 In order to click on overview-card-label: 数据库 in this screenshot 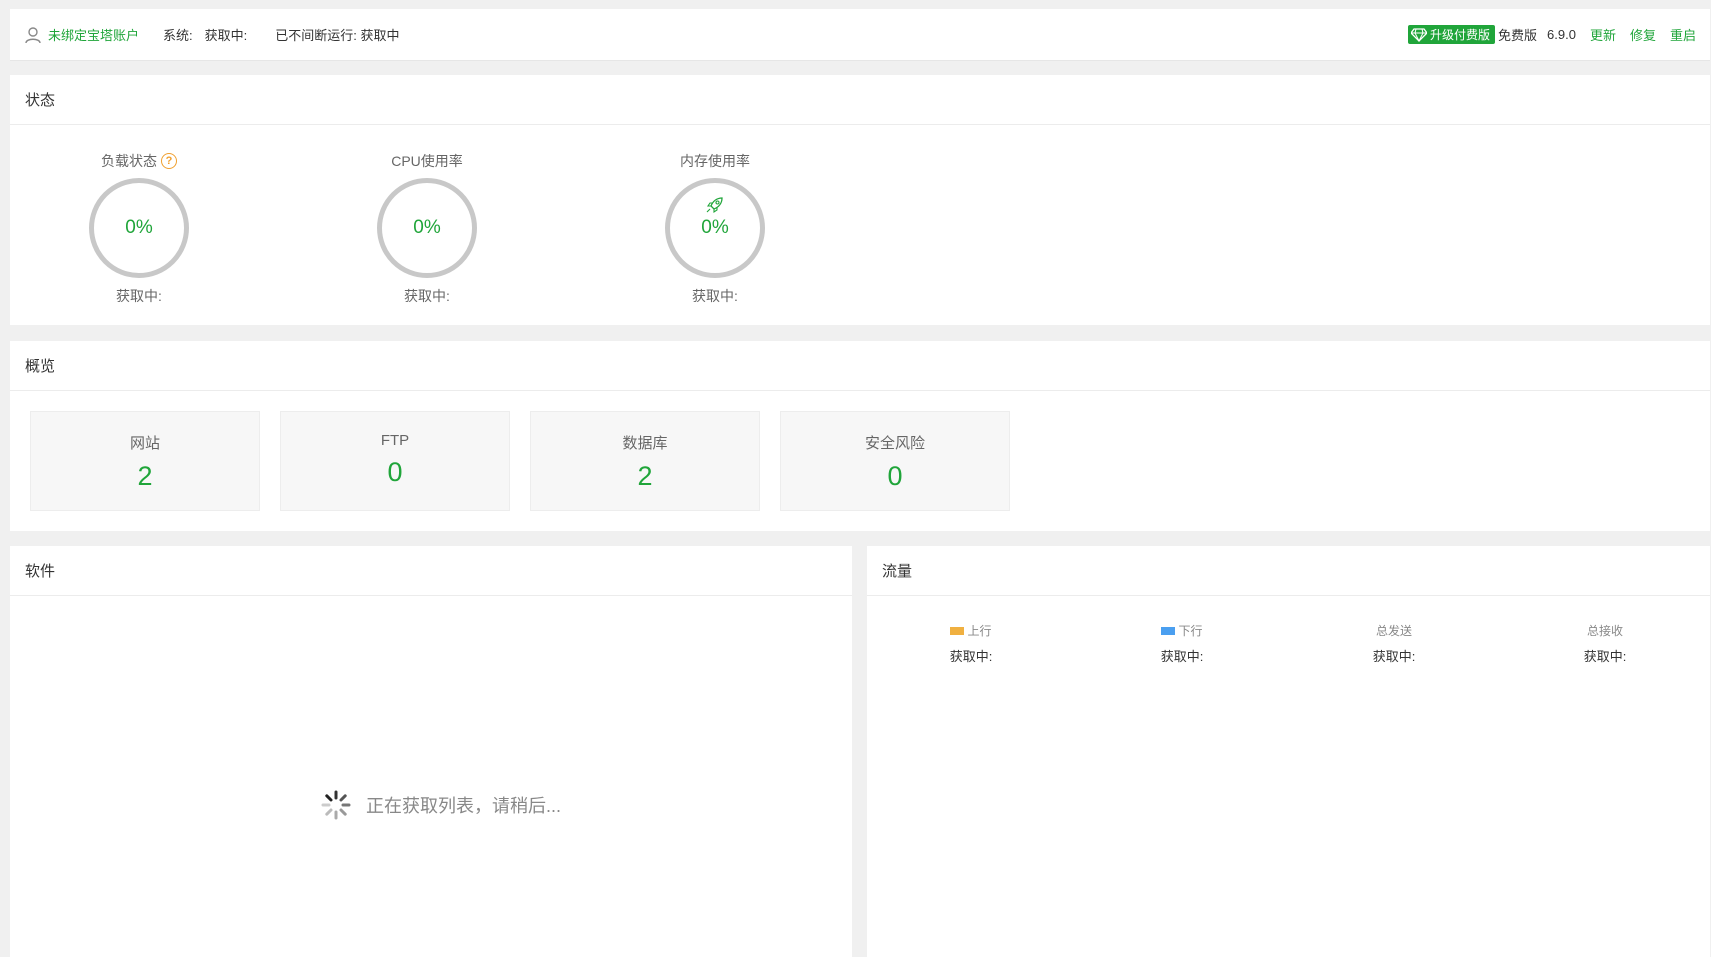, I will do `click(645, 443)`.